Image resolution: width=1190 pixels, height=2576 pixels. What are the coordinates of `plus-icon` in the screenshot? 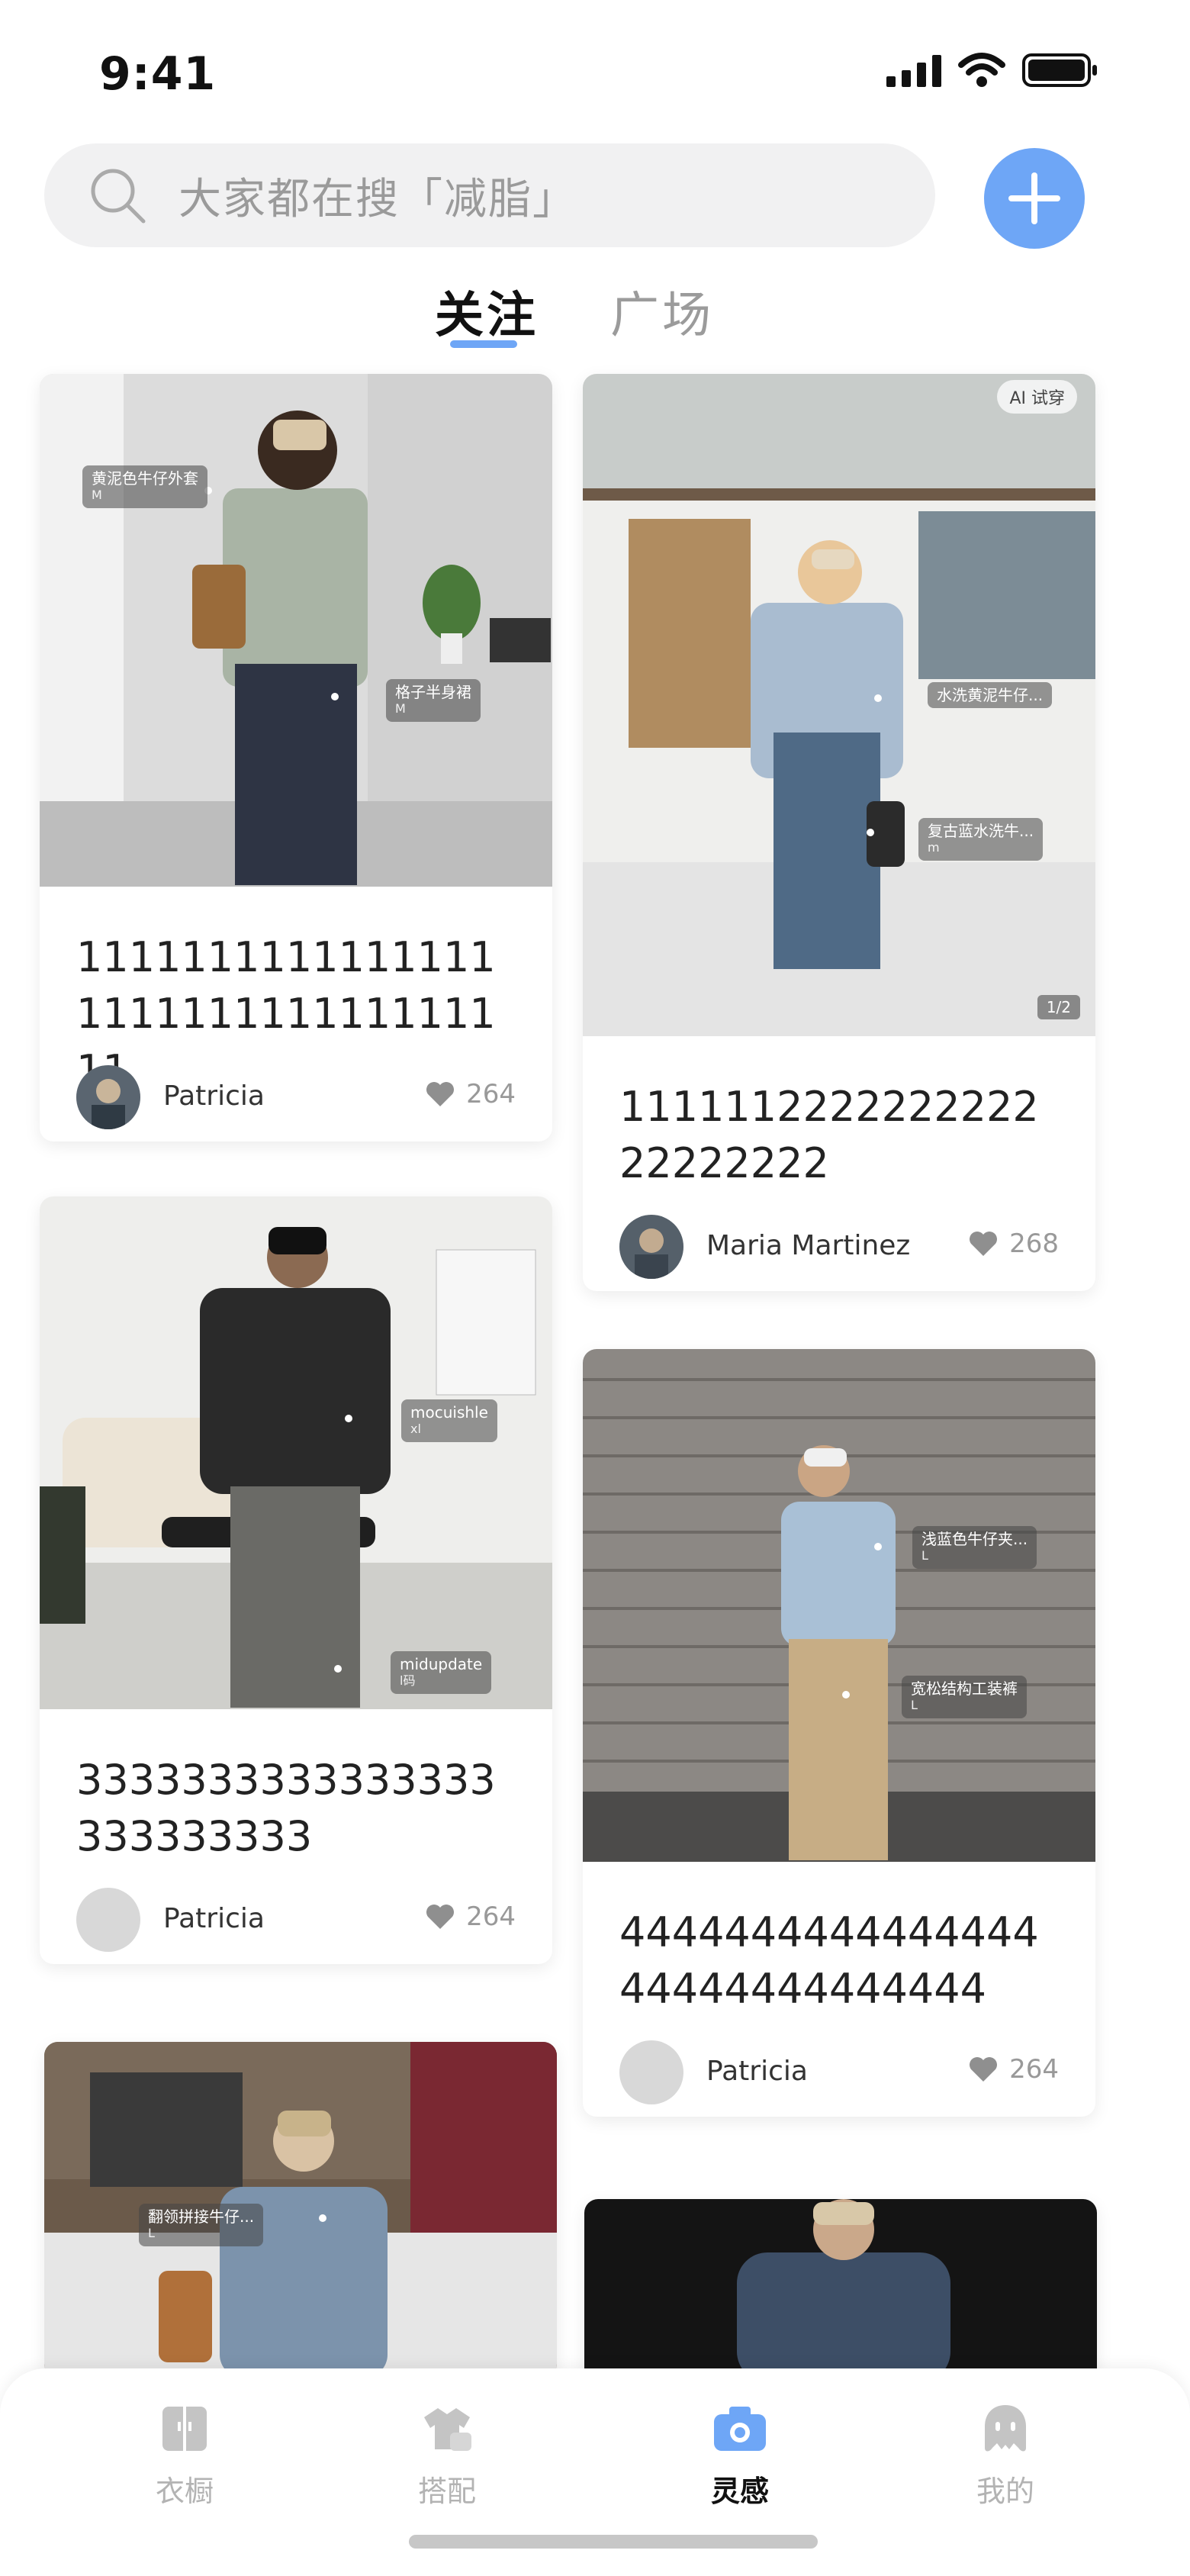 It's located at (1034, 198).